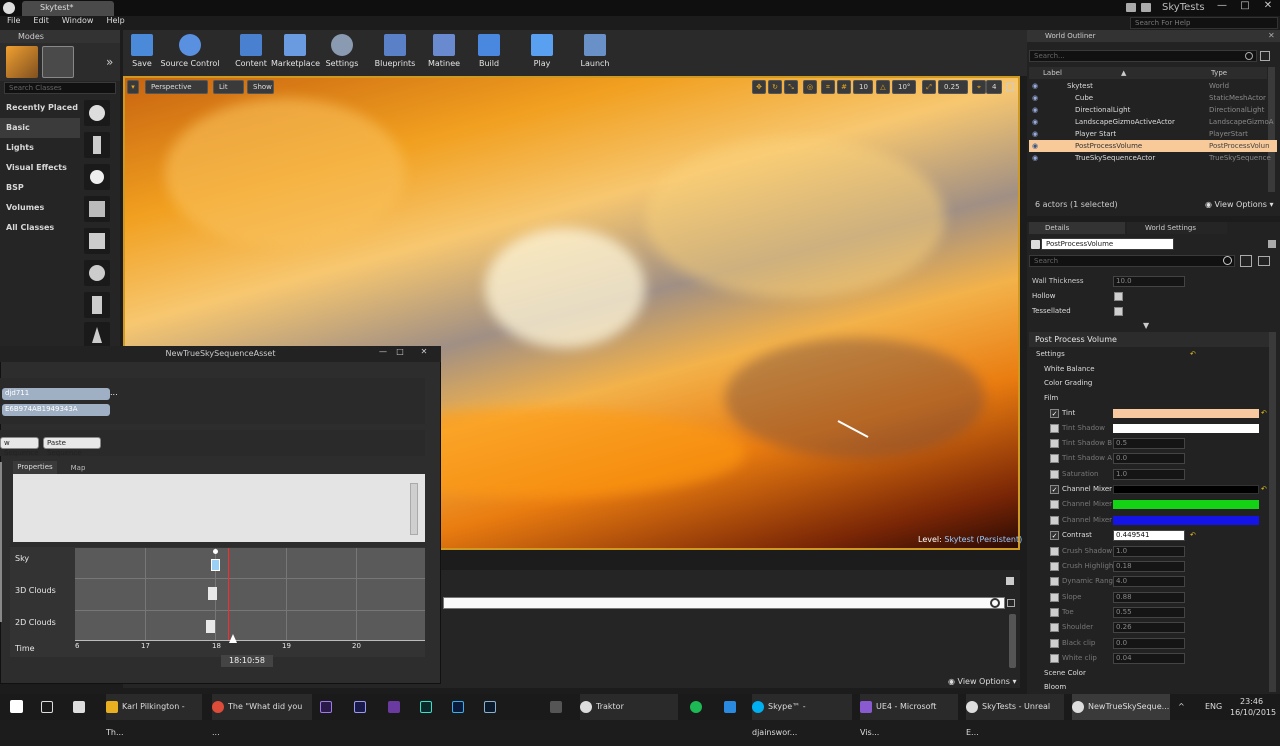  What do you see at coordinates (1149, 658) in the screenshot?
I see `white-clip-field: 0.04` at bounding box center [1149, 658].